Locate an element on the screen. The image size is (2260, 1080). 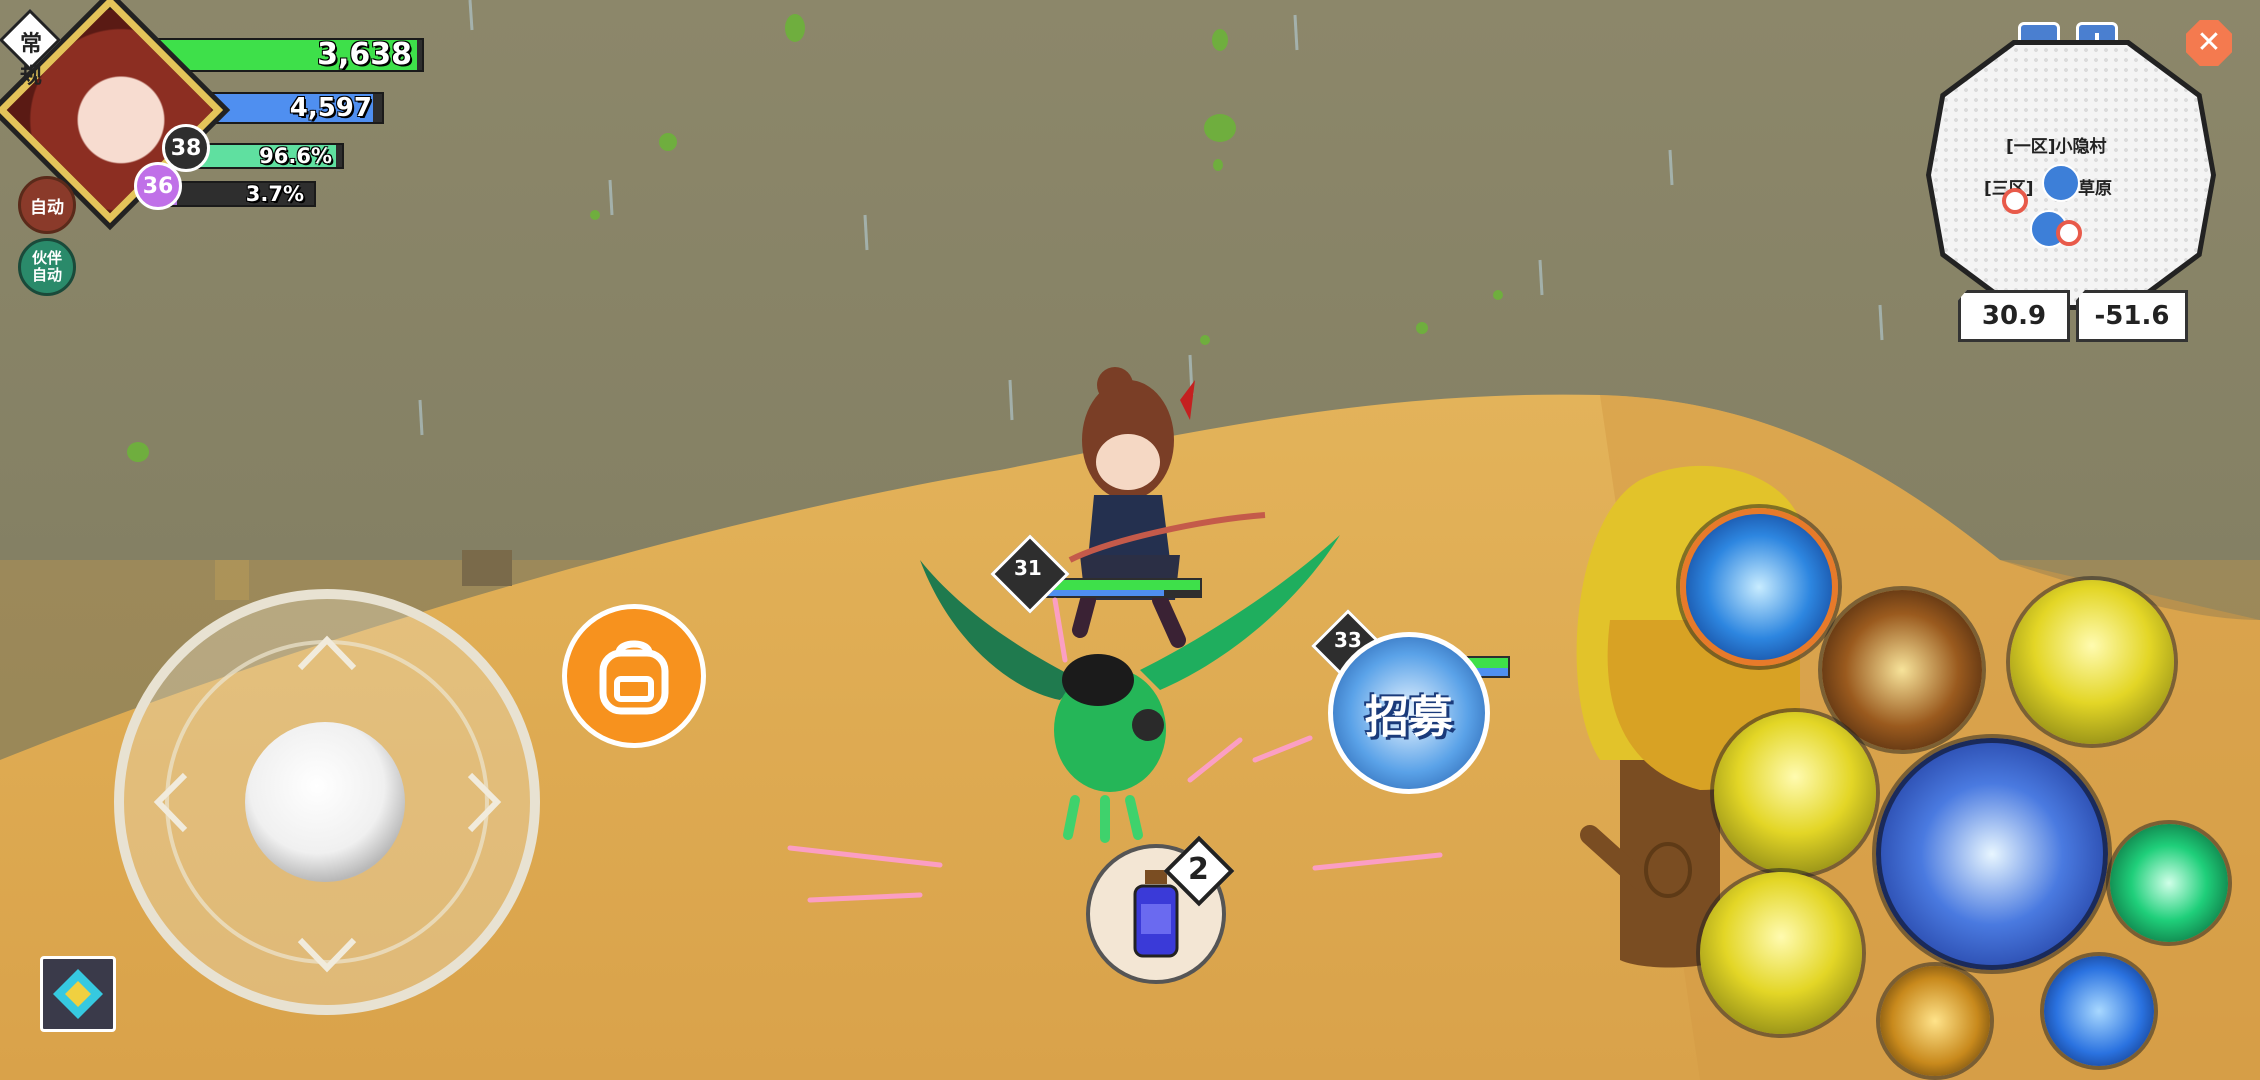
coord-y: -51.6 is located at coordinates (2132, 316).